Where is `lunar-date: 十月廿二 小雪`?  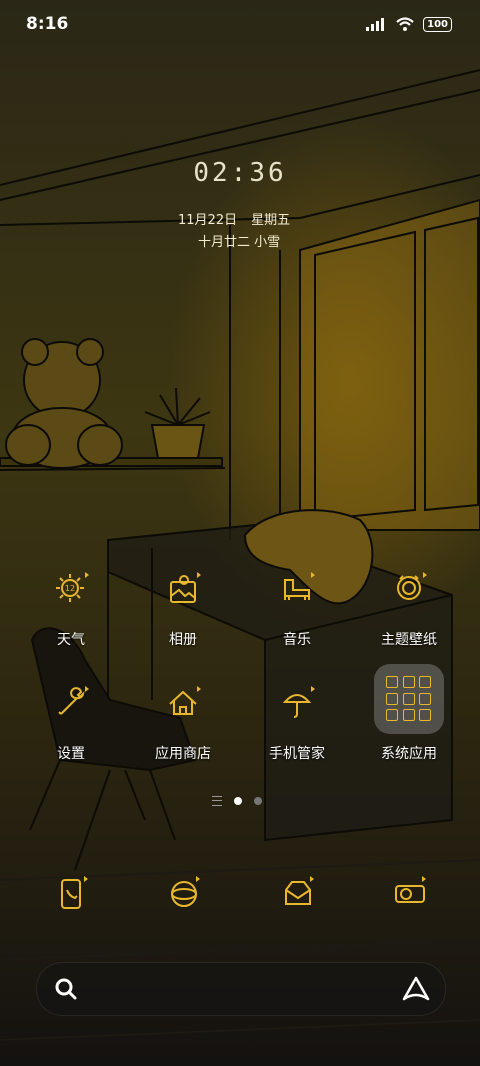
lunar-date: 十月廿二 小雪 is located at coordinates (239, 242).